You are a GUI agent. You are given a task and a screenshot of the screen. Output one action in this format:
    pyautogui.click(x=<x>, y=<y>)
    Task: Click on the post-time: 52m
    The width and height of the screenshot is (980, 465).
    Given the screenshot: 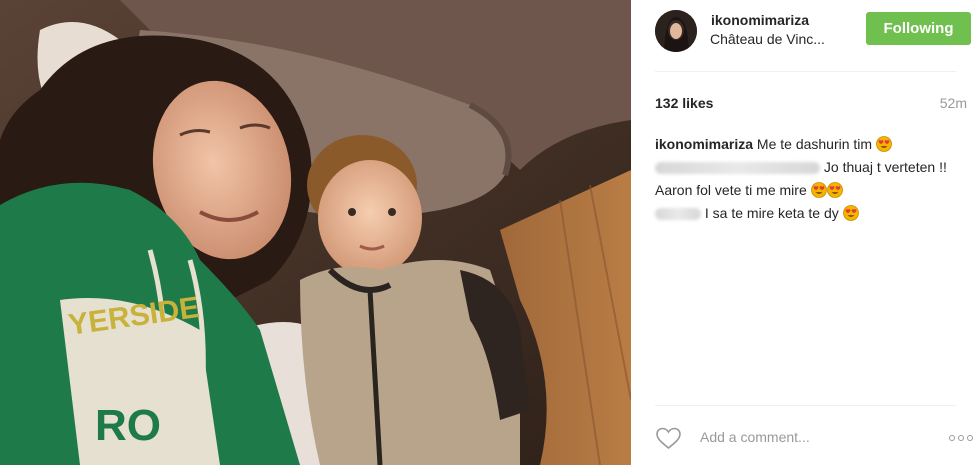 What is the action you would take?
    pyautogui.click(x=953, y=103)
    